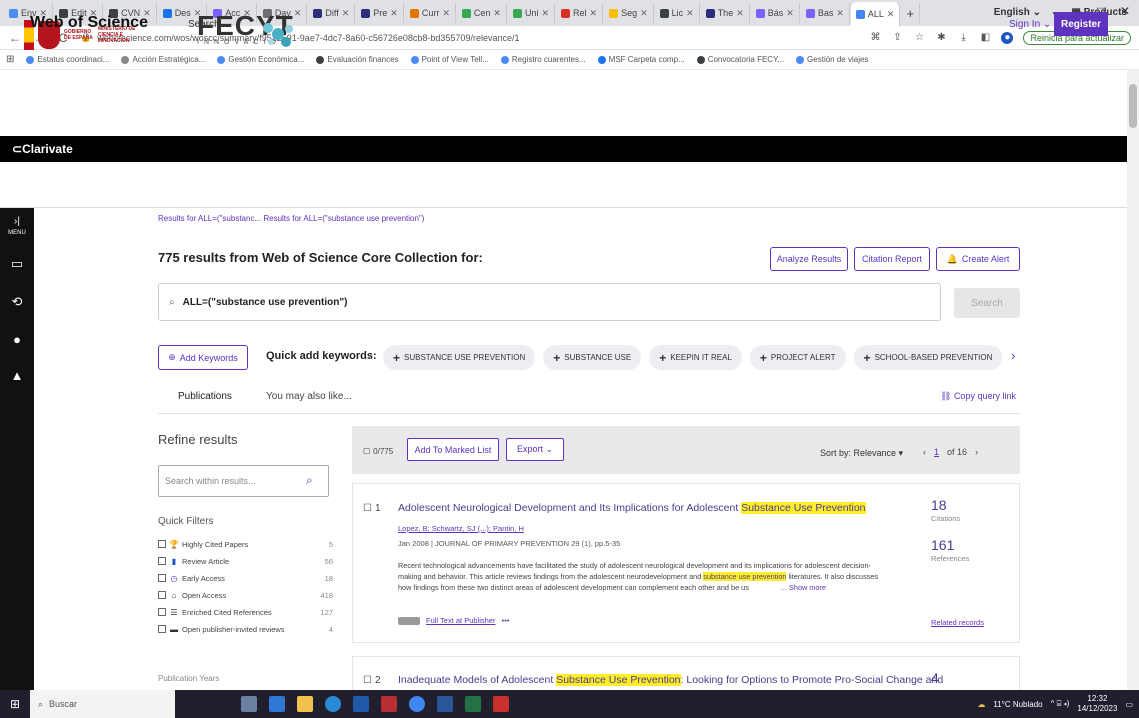 The height and width of the screenshot is (718, 1139). I want to click on page-number-input: 1, so click(936, 452).